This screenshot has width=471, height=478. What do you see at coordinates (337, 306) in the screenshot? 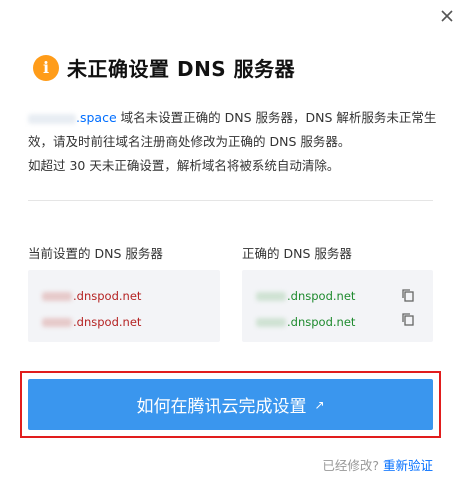
I see `correct-dns-box: .dnspod.net .dnspod.net` at bounding box center [337, 306].